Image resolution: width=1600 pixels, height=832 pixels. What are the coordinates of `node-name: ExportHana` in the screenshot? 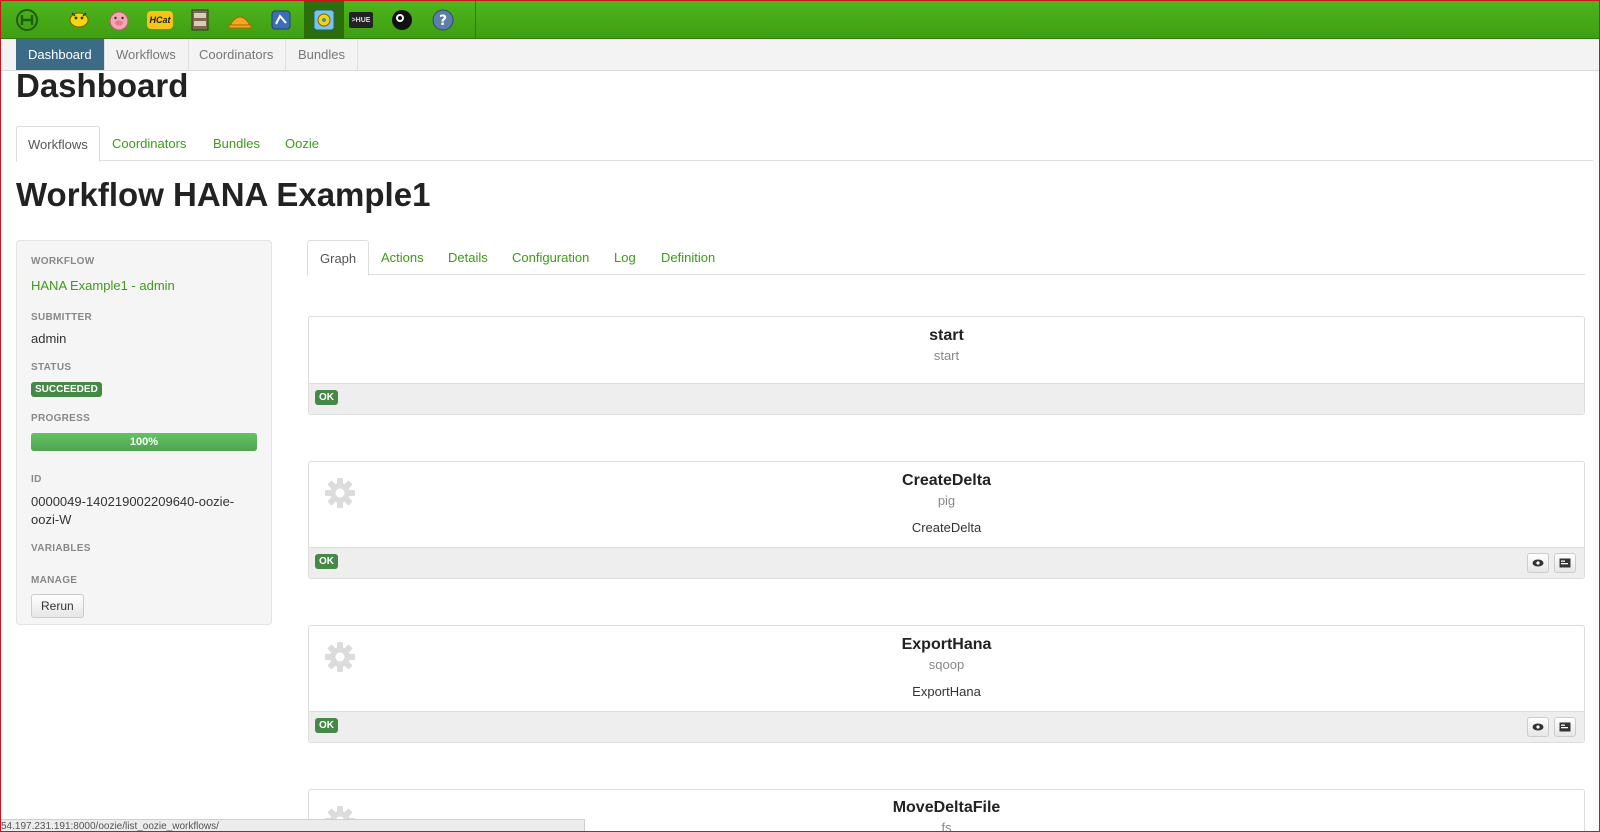 It's located at (946, 644).